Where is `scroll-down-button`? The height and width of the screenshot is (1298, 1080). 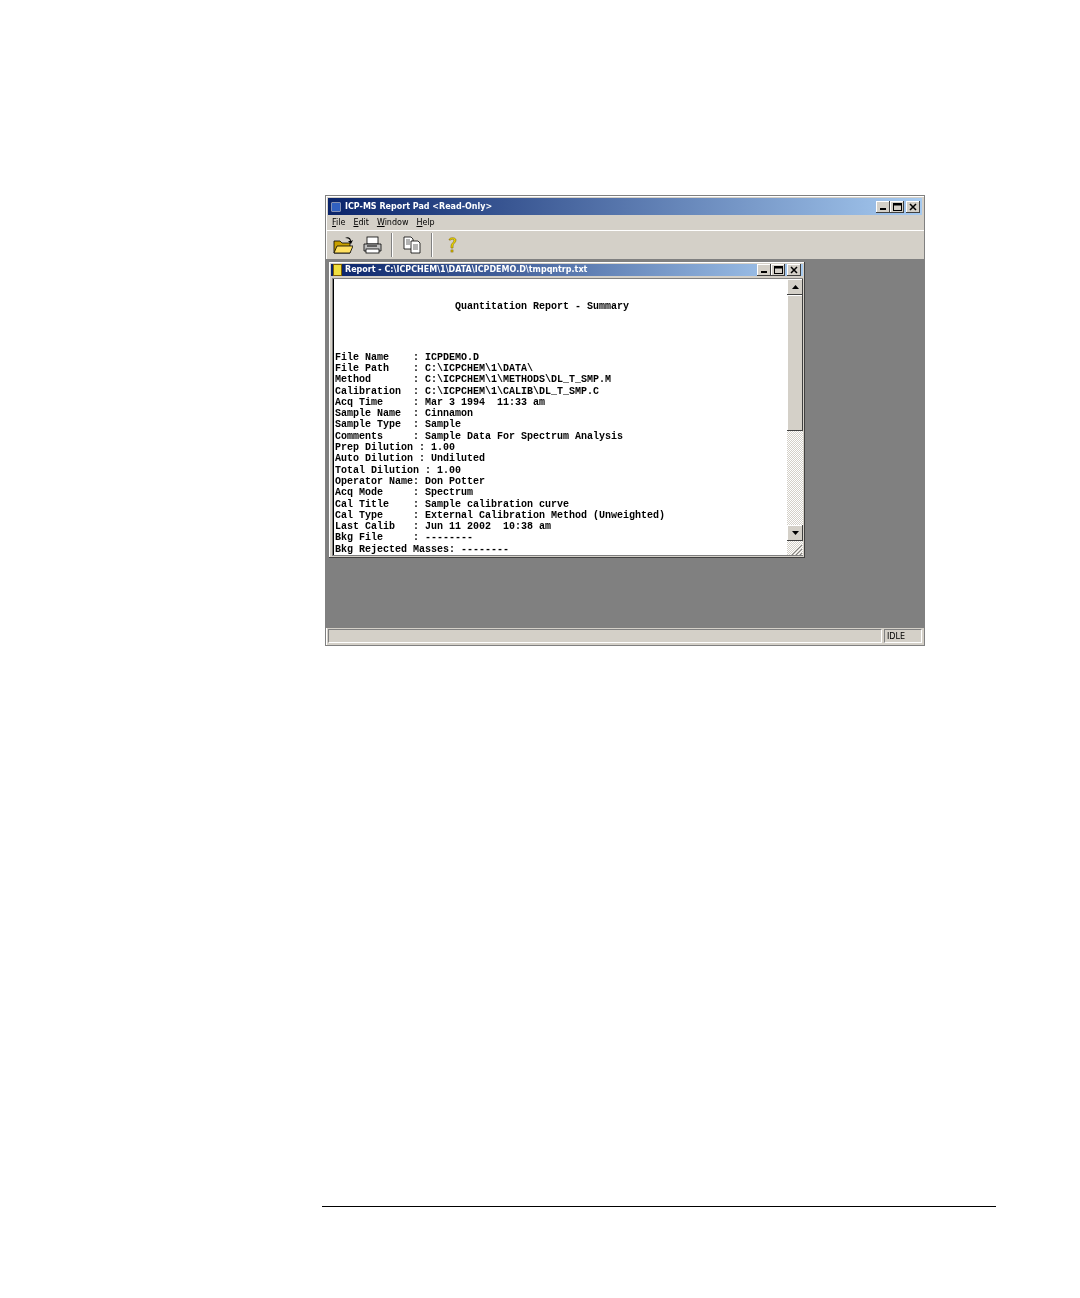
scroll-down-button is located at coordinates (795, 533).